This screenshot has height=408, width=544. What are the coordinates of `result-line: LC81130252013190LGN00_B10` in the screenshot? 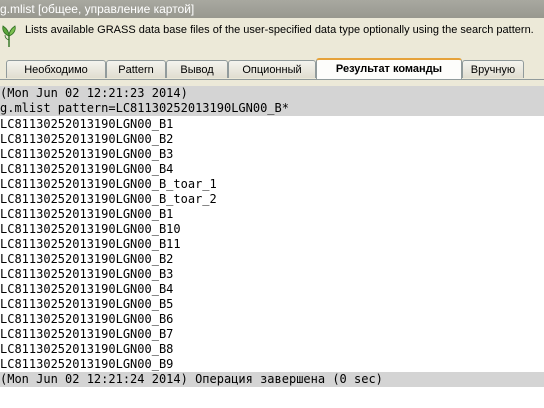 It's located at (90, 229).